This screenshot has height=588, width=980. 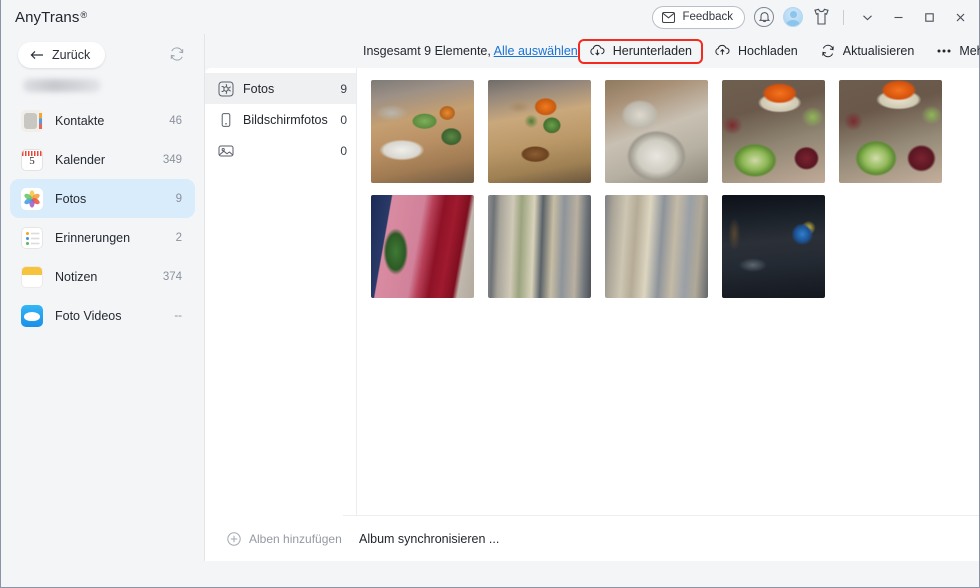 What do you see at coordinates (37, 55) in the screenshot?
I see `arrow-left-icon` at bounding box center [37, 55].